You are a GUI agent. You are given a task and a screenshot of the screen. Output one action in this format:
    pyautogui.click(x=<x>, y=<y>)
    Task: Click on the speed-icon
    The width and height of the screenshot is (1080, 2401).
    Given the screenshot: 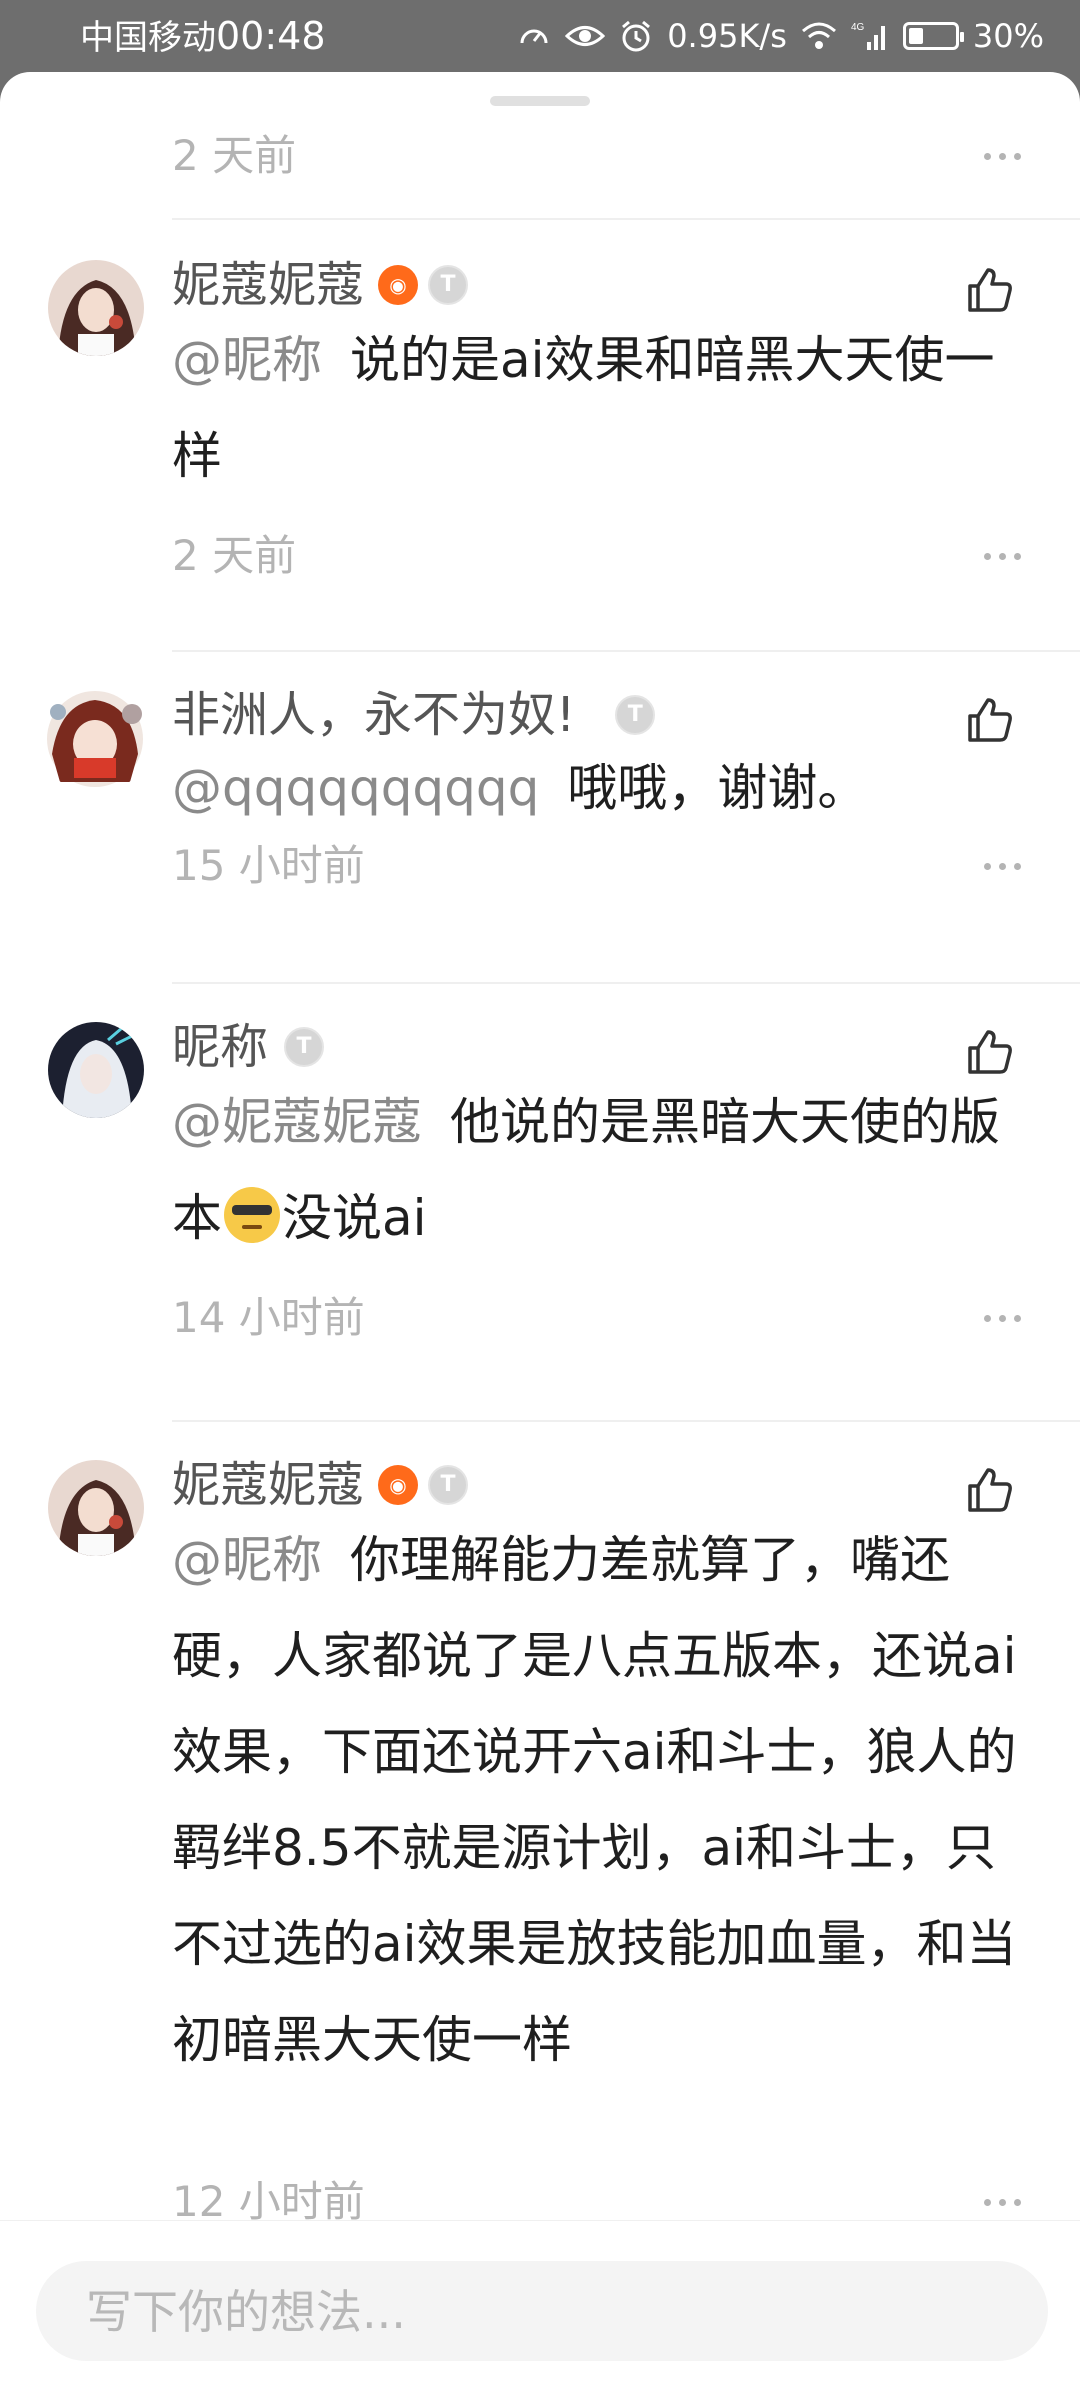 What is the action you would take?
    pyautogui.click(x=534, y=36)
    